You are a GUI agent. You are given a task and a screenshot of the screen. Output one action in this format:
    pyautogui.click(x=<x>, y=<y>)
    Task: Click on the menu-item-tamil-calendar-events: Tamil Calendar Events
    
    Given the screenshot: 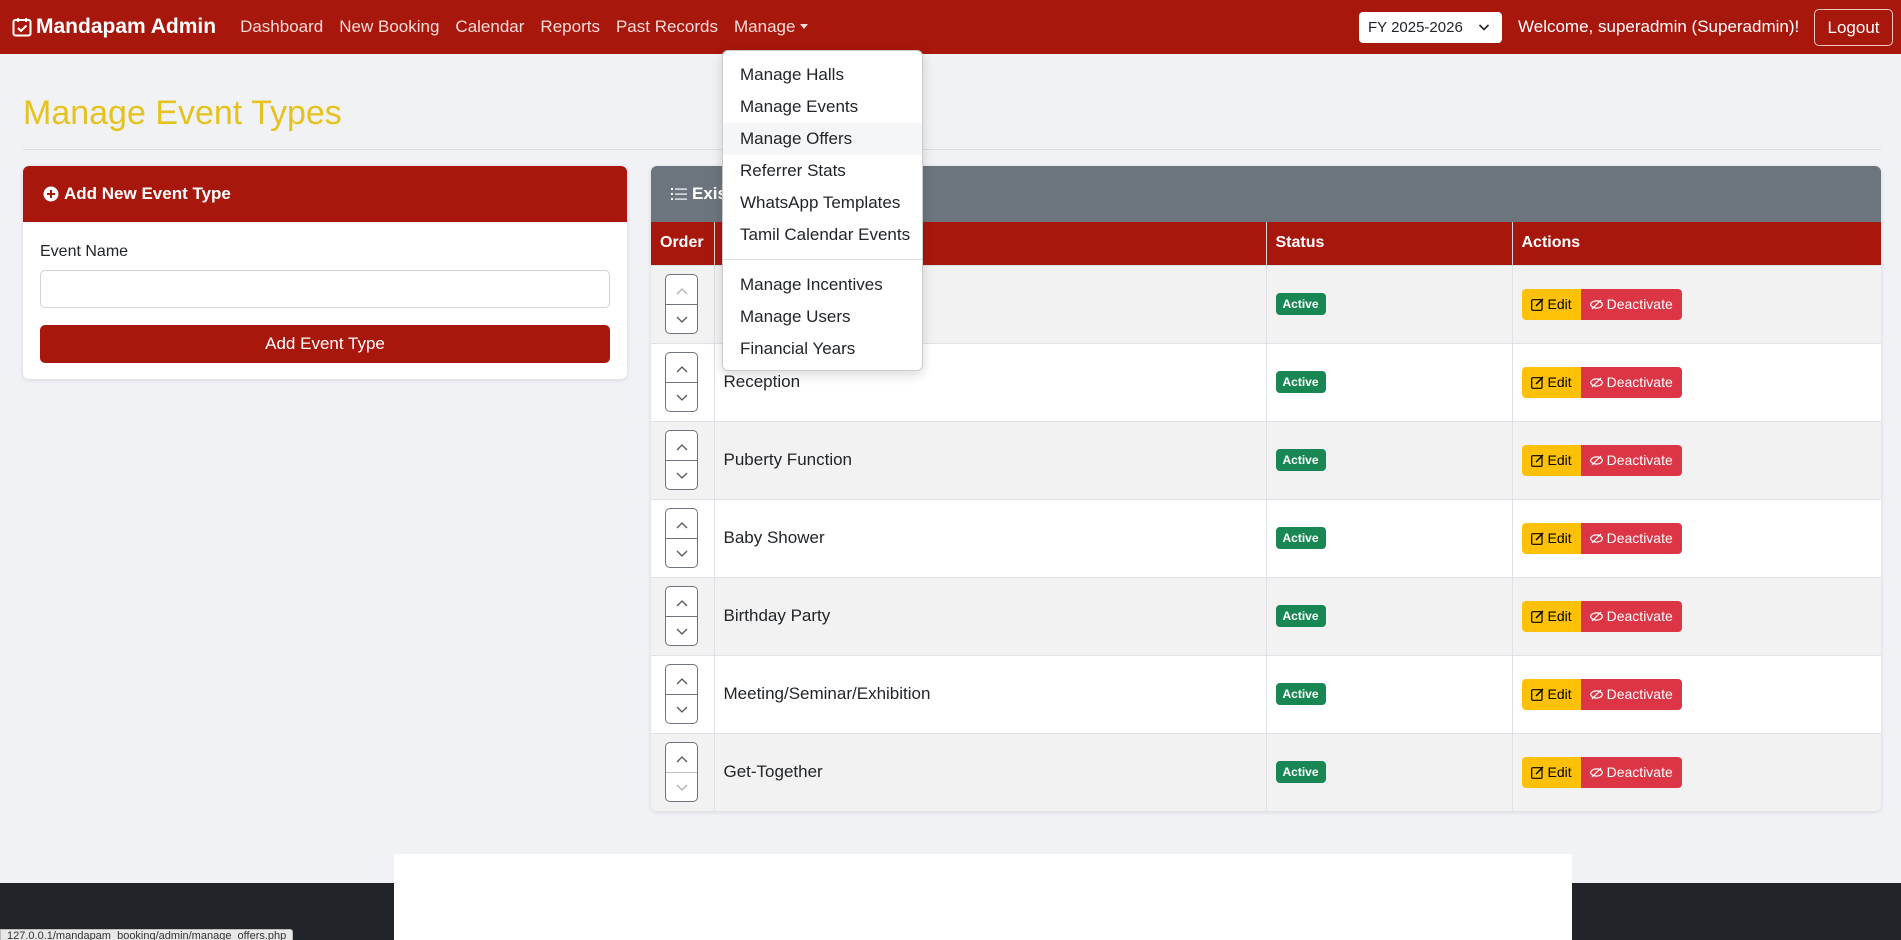 What is the action you would take?
    pyautogui.click(x=822, y=235)
    